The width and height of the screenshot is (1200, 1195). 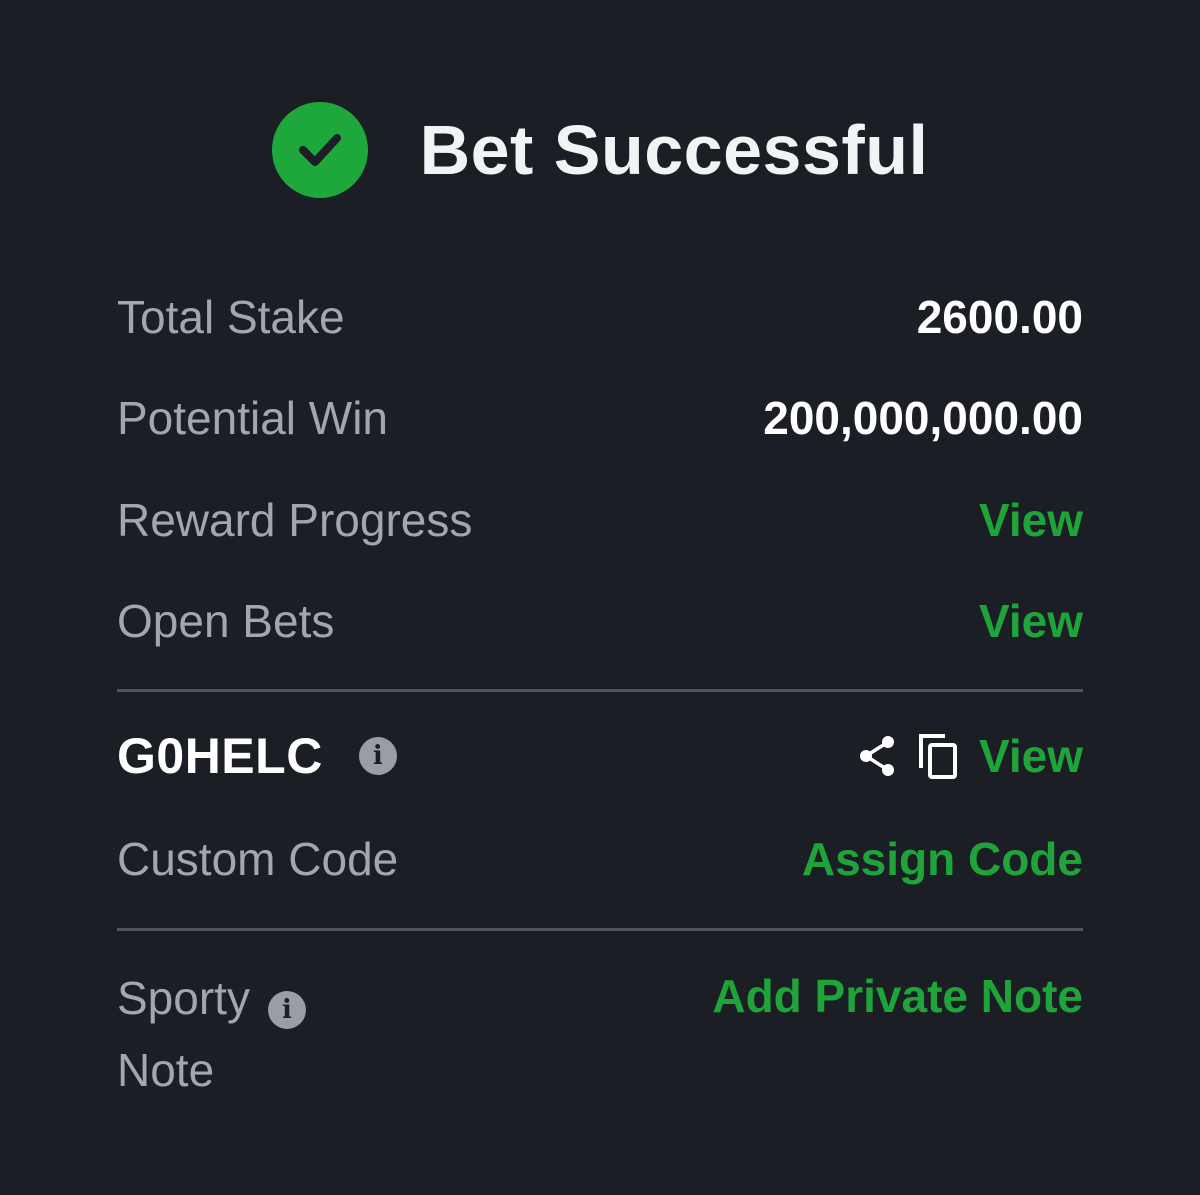 What do you see at coordinates (942, 859) in the screenshot?
I see `assign-code-link: Assign Code` at bounding box center [942, 859].